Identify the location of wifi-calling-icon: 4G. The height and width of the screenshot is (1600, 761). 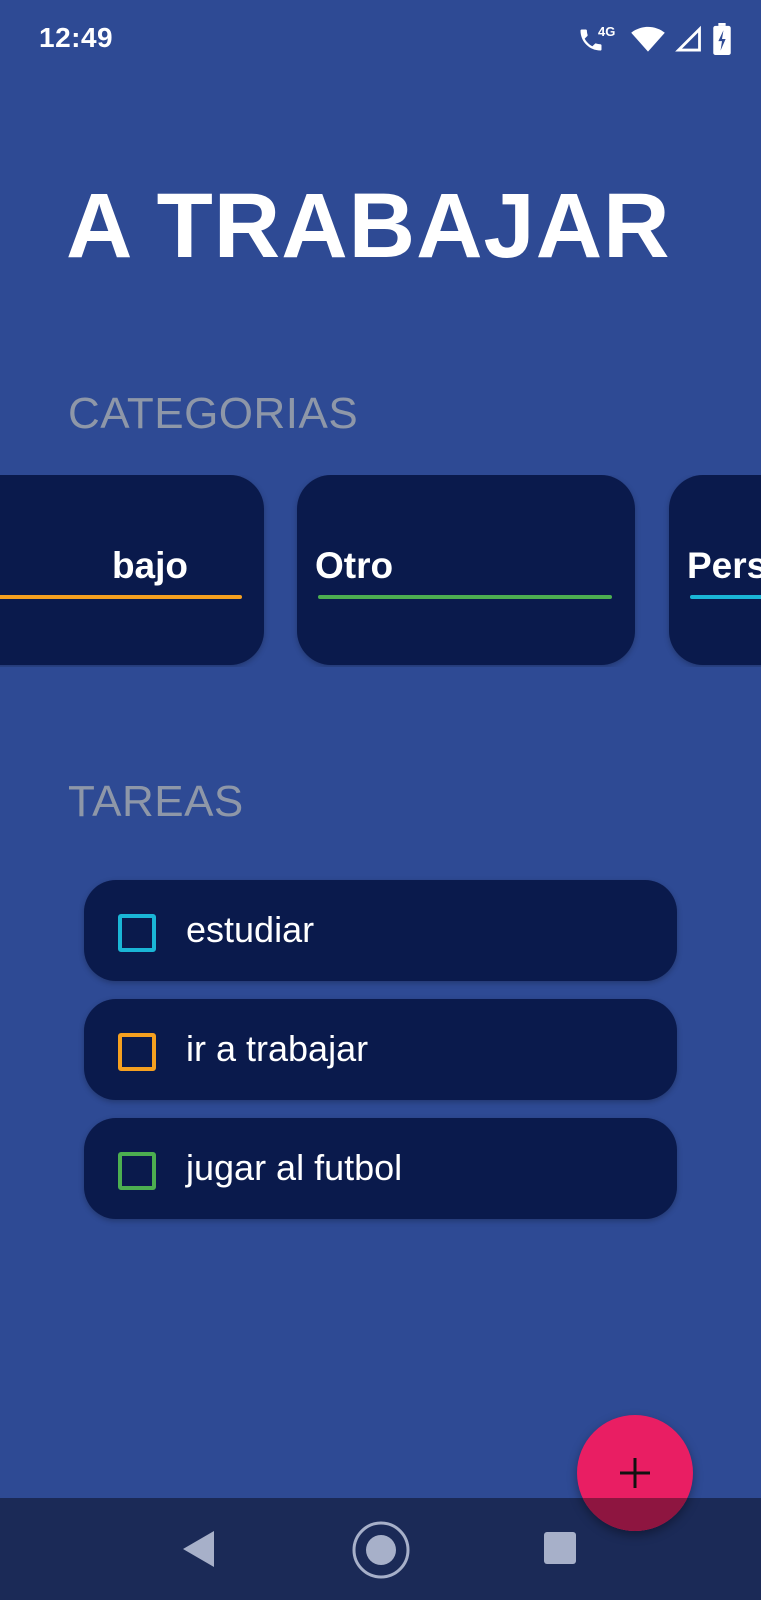
(599, 39).